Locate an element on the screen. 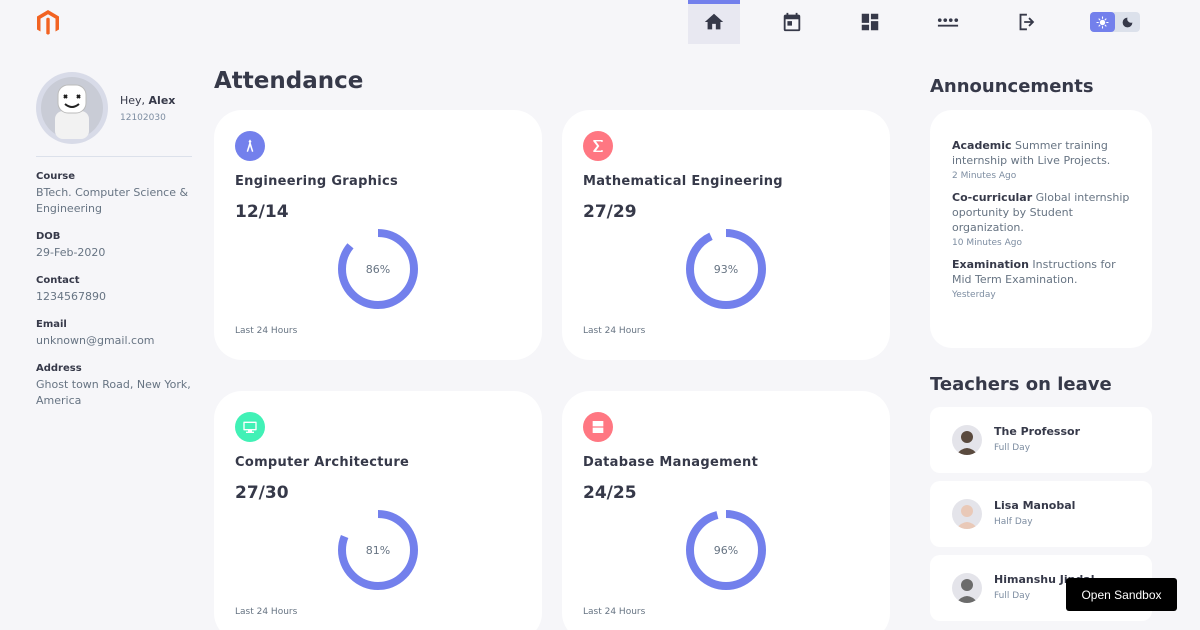  attendance-percent: 81% is located at coordinates (378, 550).